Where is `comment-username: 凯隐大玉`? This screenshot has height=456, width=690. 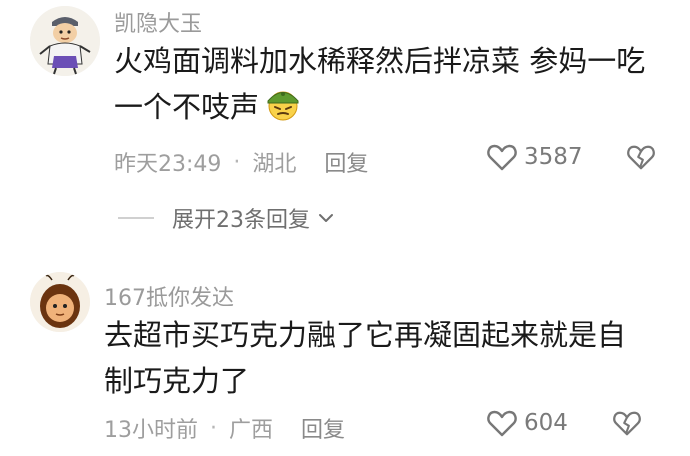 comment-username: 凯隐大玉 is located at coordinates (158, 22).